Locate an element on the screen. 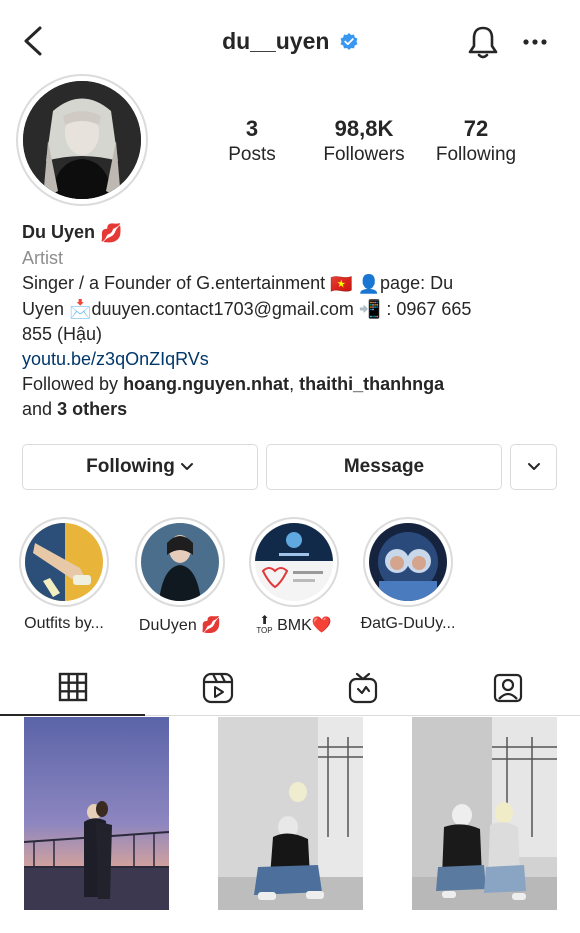 The width and height of the screenshot is (580, 933). phone-emoji: 📲 is located at coordinates (370, 309).